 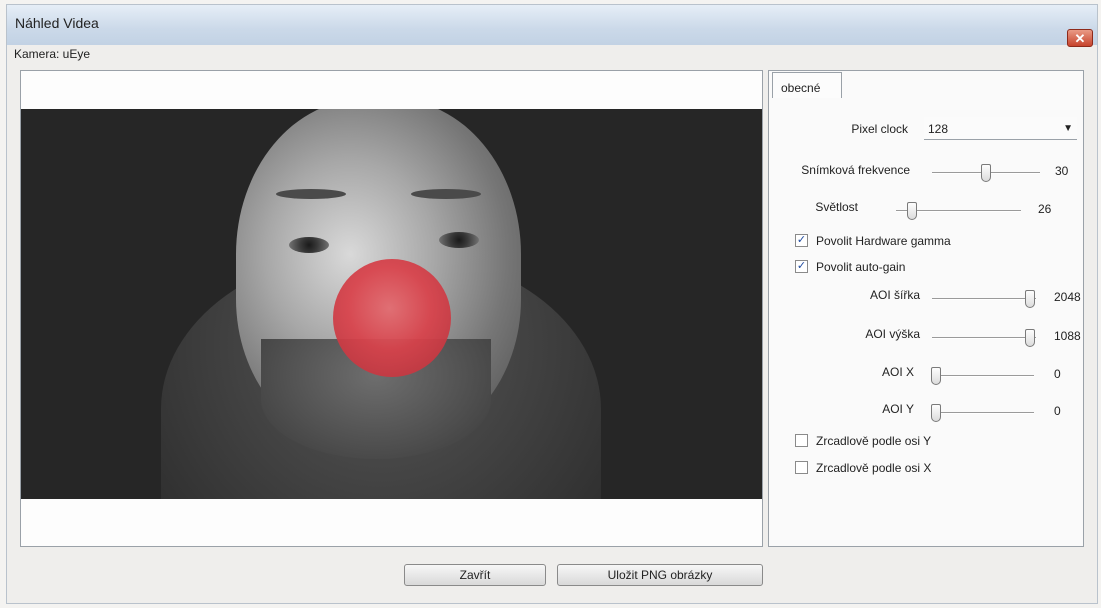 What do you see at coordinates (801, 467) in the screenshot?
I see `mirror-x-checkbox` at bounding box center [801, 467].